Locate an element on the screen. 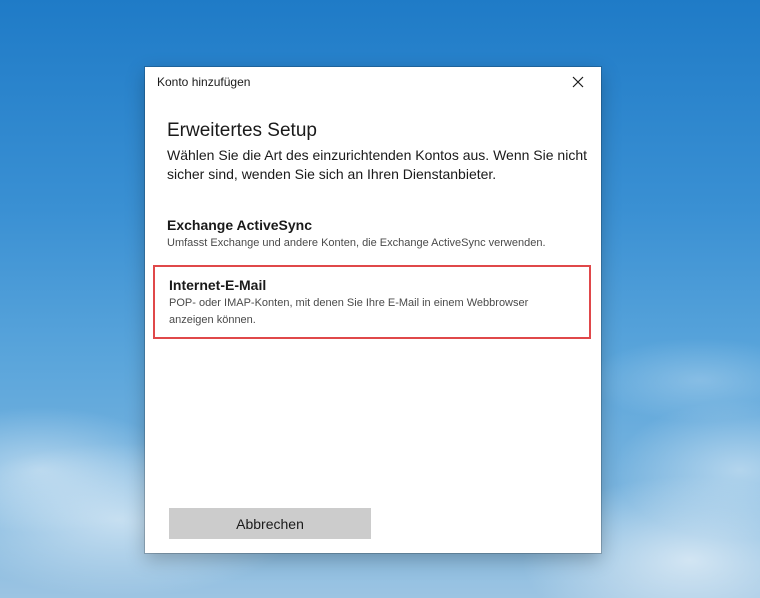  option-title: Exchange ActiveSync is located at coordinates (239, 225).